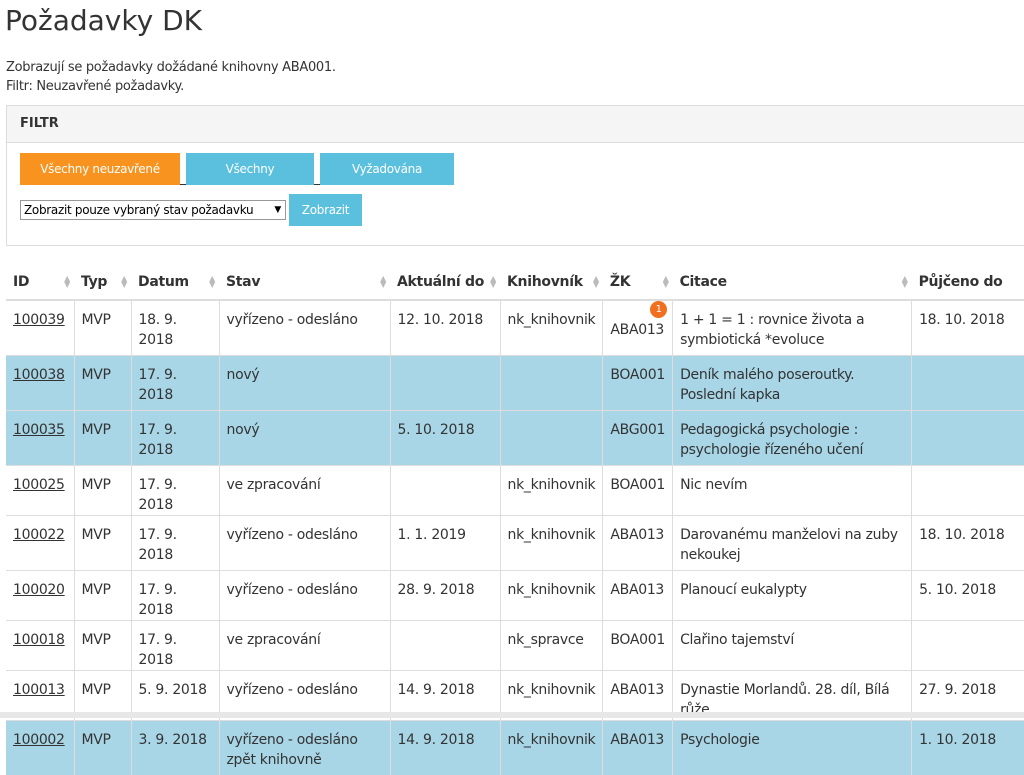 The image size is (1024, 775). Describe the element at coordinates (175, 328) in the screenshot. I see `cell-datum: 18. 9. 2018` at that location.